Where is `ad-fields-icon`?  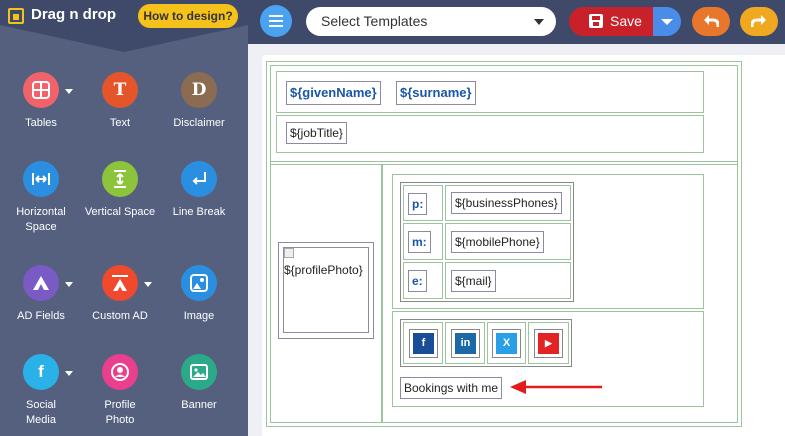
ad-fields-icon is located at coordinates (48, 283).